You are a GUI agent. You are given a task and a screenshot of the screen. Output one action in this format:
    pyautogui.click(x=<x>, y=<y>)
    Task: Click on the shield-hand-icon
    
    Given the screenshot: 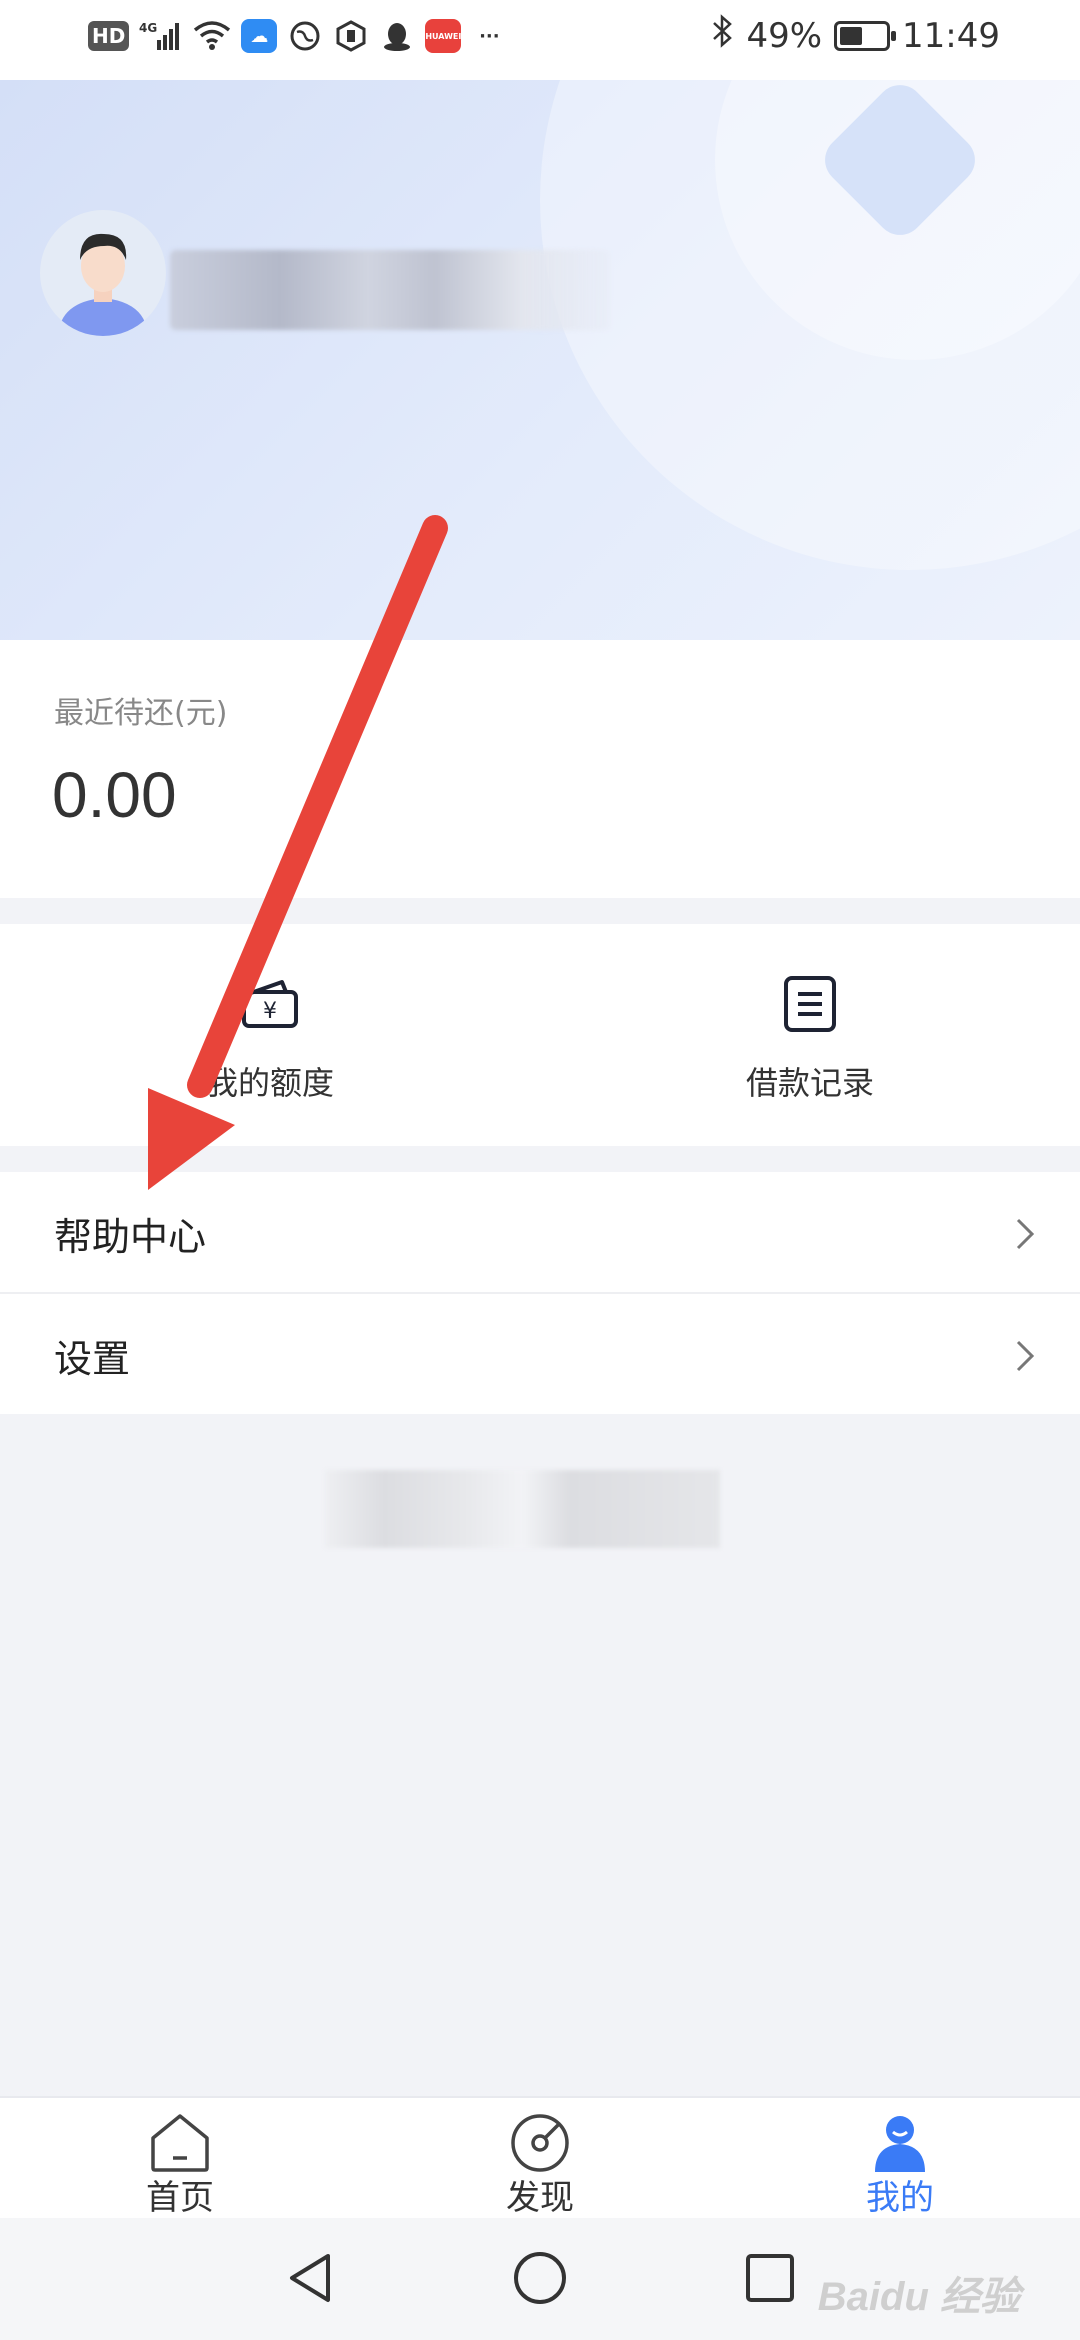 What is the action you would take?
    pyautogui.click(x=351, y=36)
    